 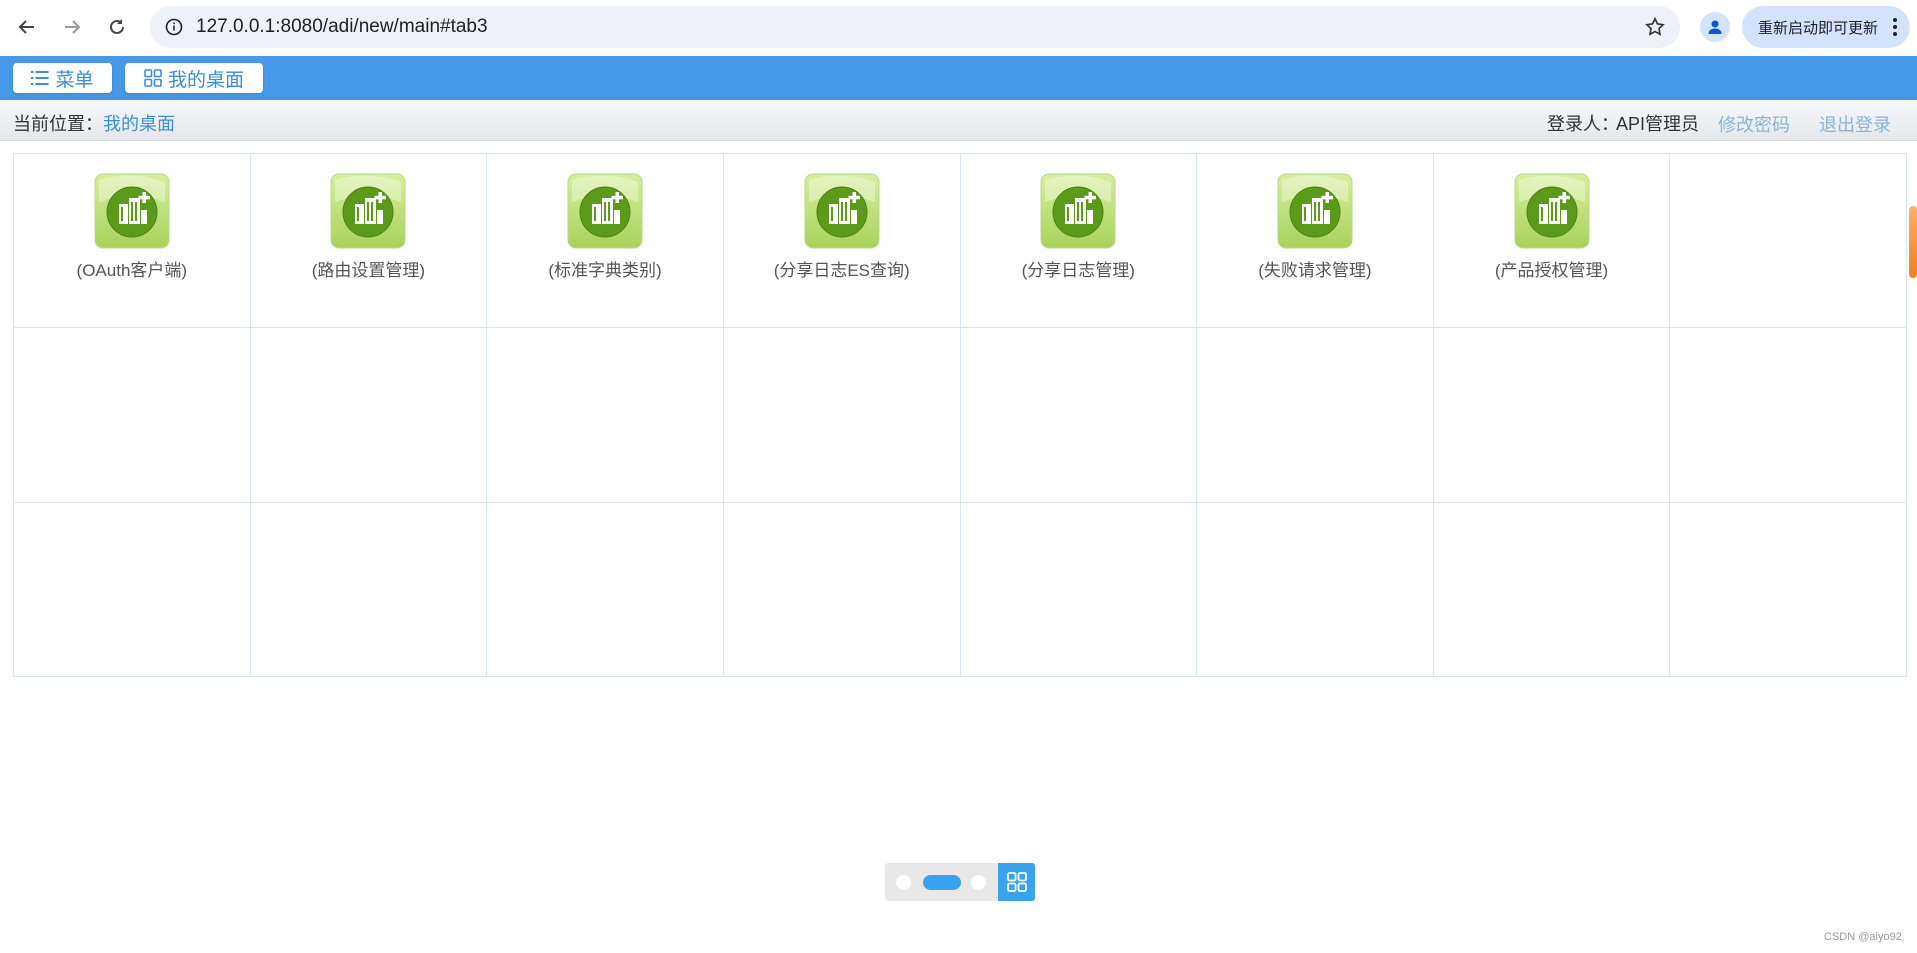 What do you see at coordinates (1754, 124) in the screenshot?
I see `change-password-link: 修改密码` at bounding box center [1754, 124].